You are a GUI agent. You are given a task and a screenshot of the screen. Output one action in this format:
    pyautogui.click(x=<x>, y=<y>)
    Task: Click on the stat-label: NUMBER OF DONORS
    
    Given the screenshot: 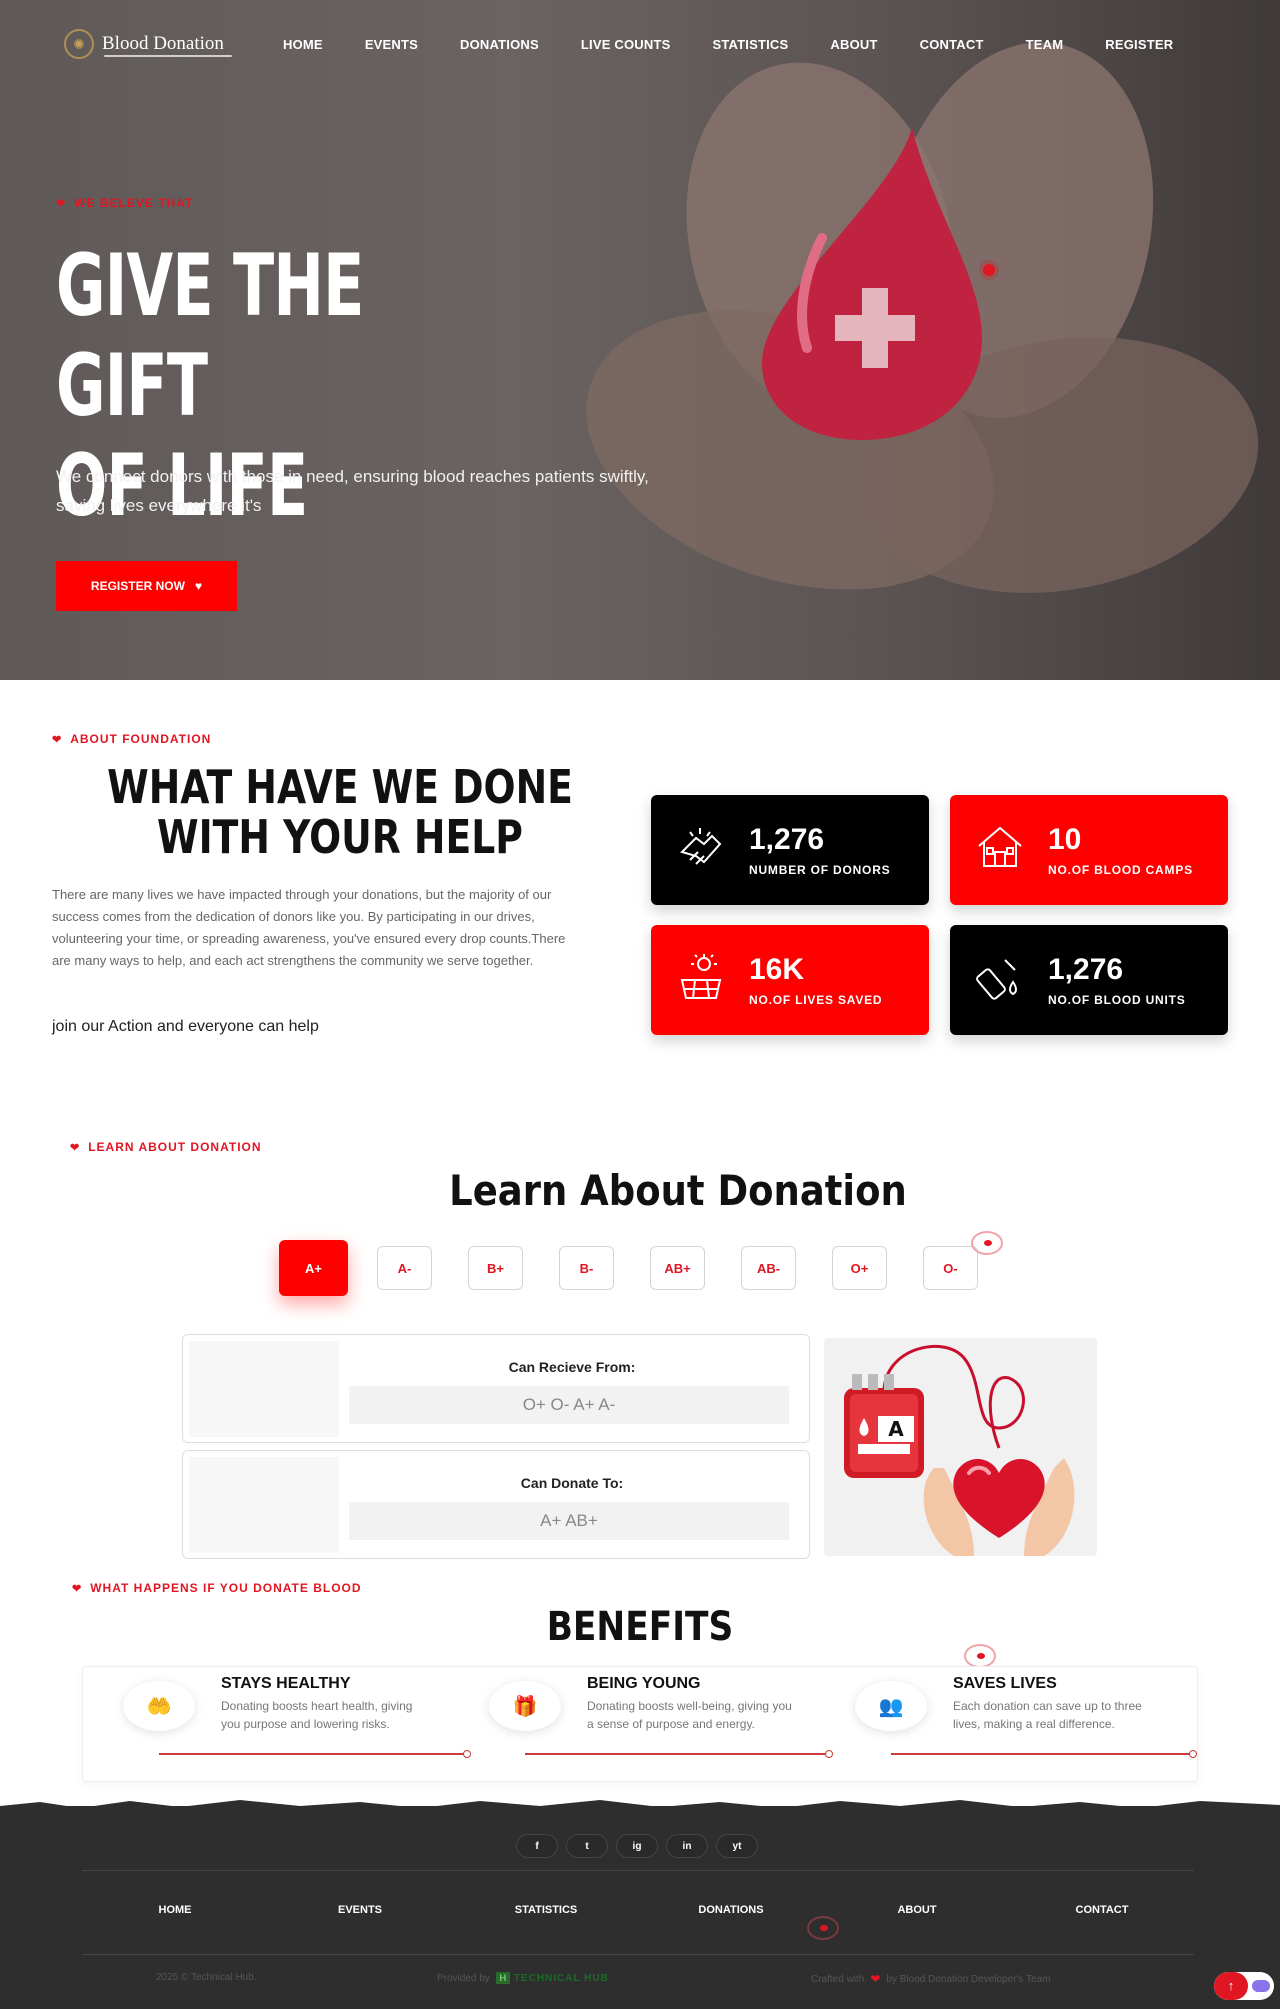 What is the action you would take?
    pyautogui.click(x=820, y=870)
    